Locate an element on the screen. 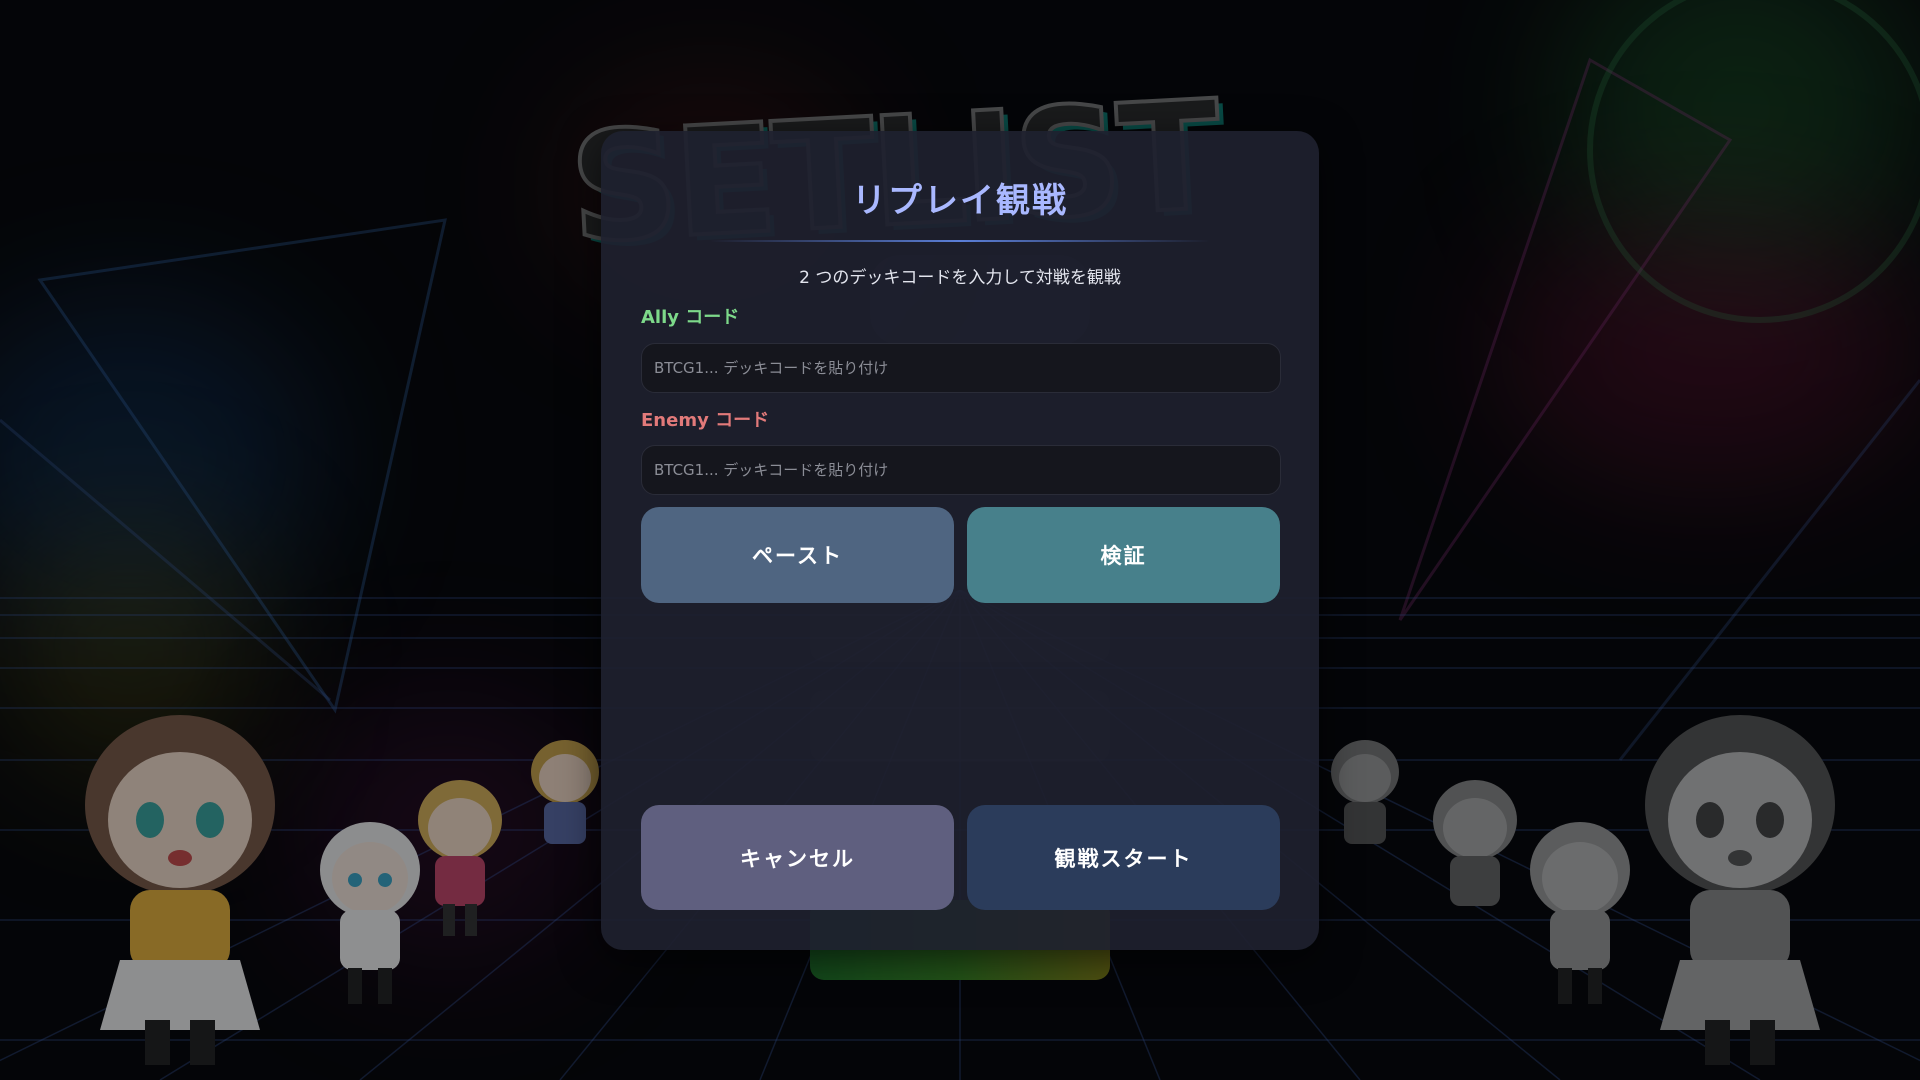  enemy-code-label: Enemy コード is located at coordinates (705, 420).